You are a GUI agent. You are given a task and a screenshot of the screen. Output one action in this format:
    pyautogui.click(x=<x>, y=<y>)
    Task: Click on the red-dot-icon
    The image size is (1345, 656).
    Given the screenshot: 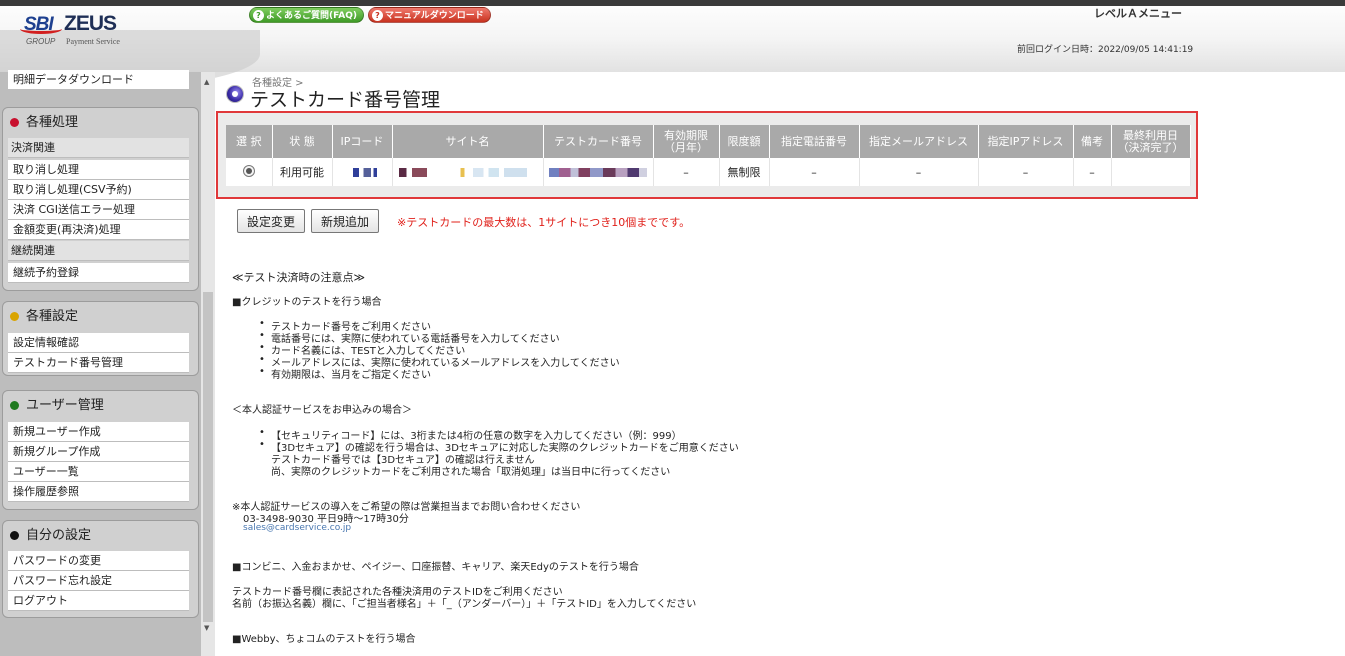 What is the action you would take?
    pyautogui.click(x=14, y=122)
    